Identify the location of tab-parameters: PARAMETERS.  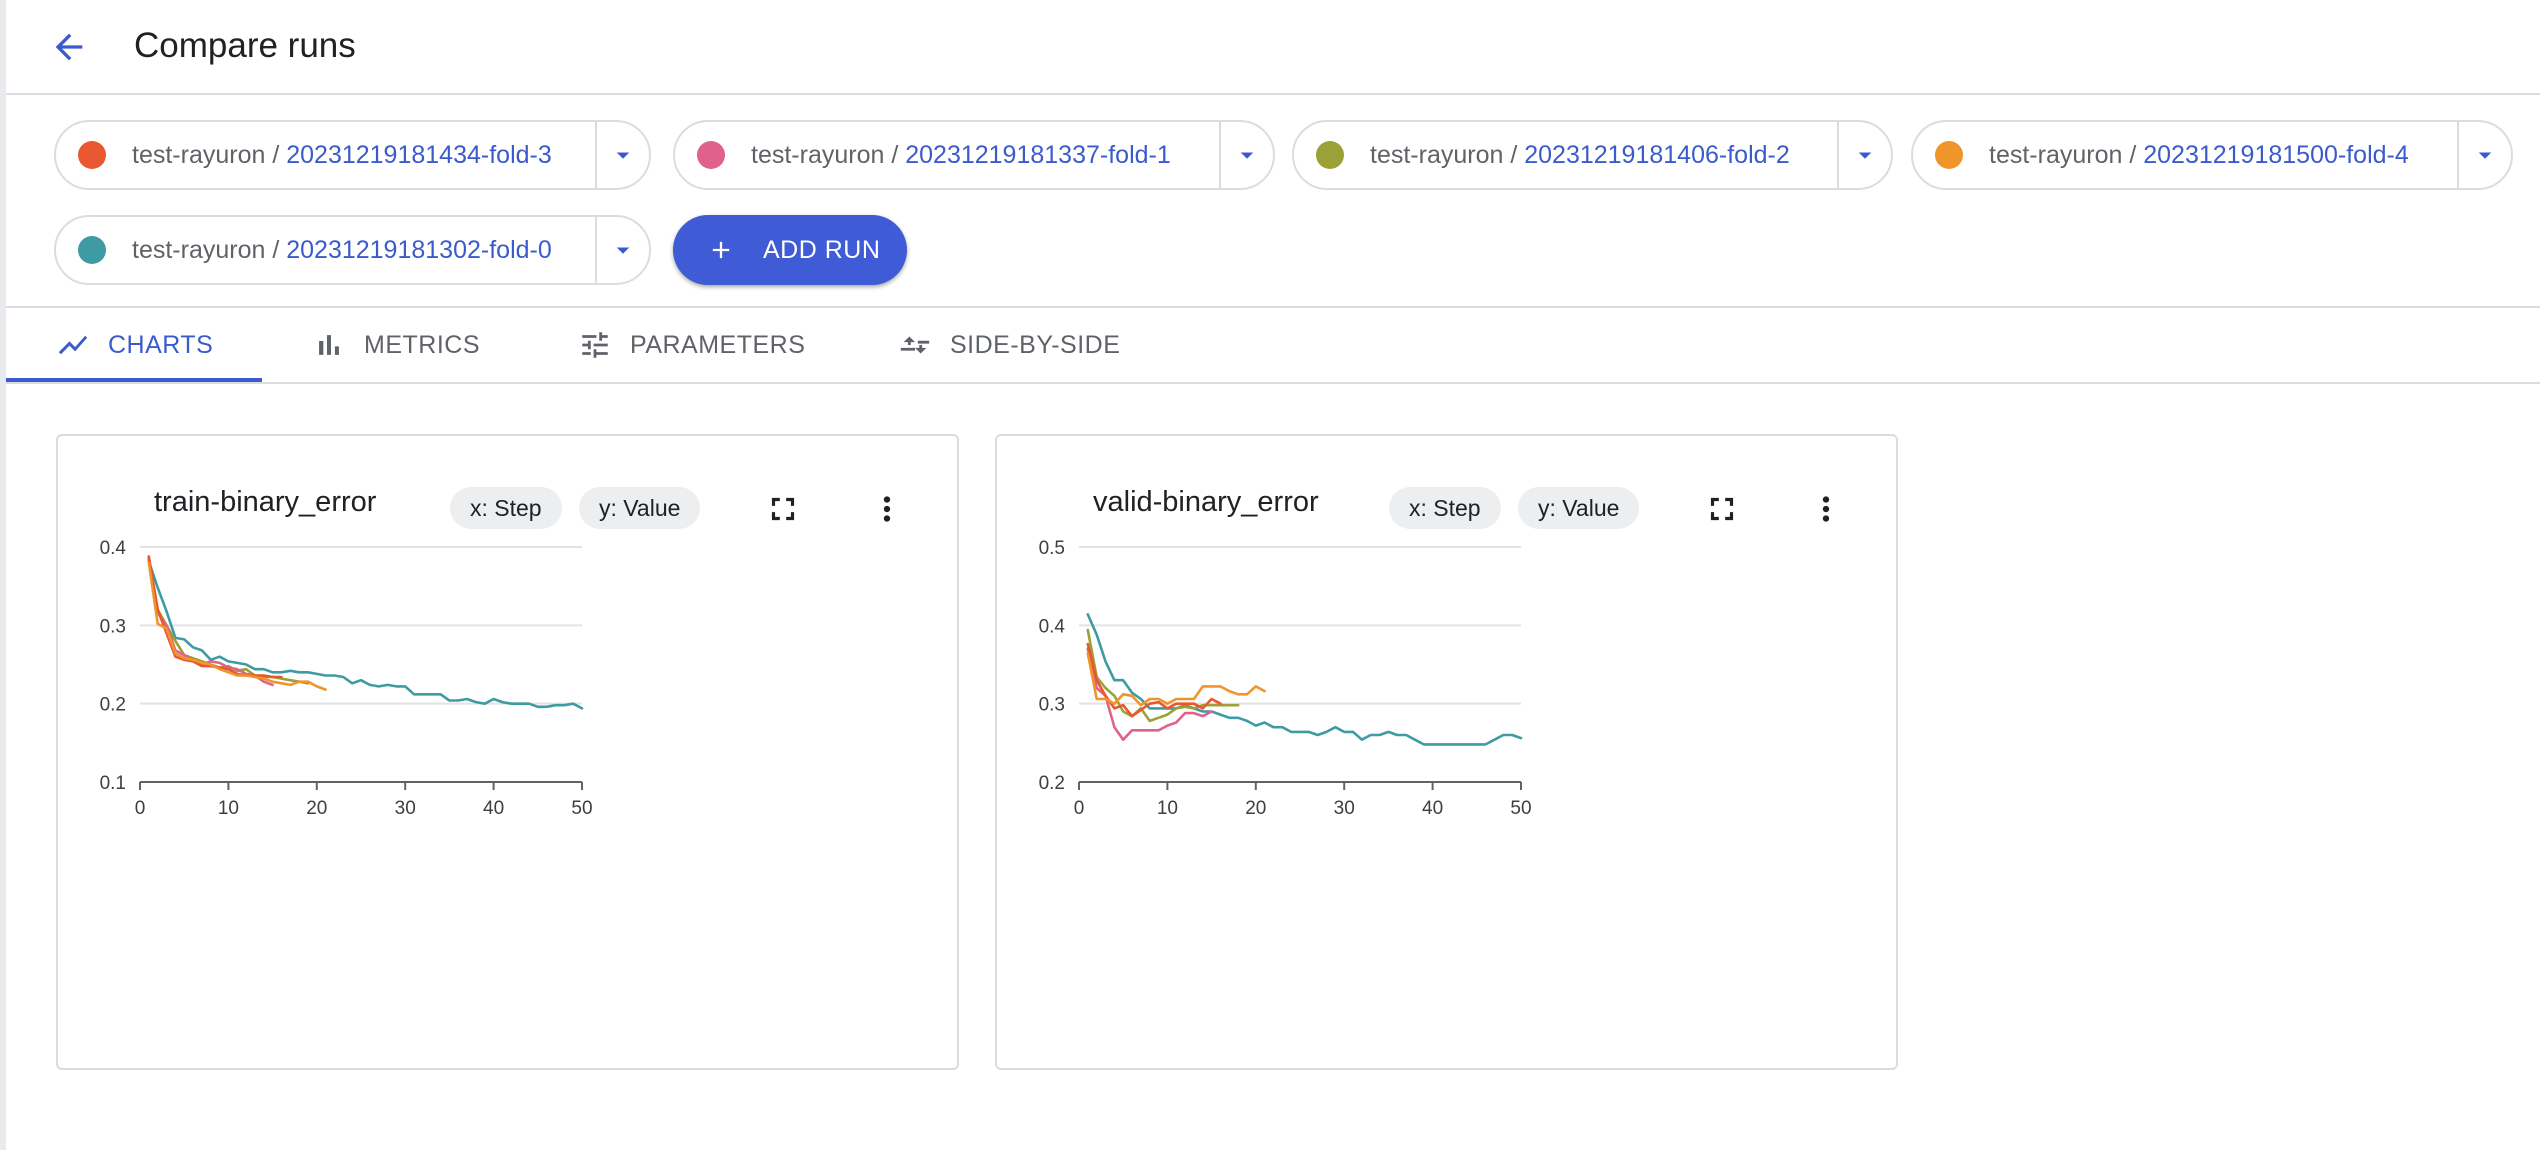
(691, 345).